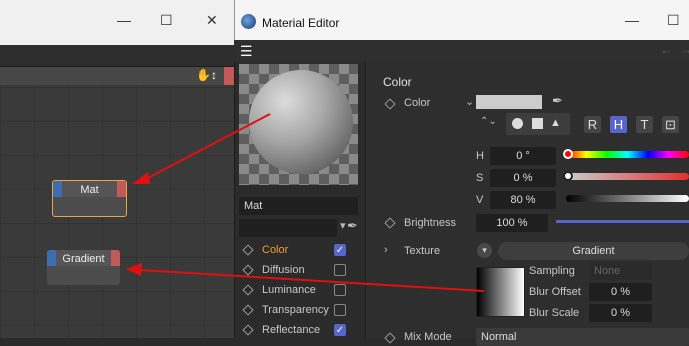  I want to click on arrowhead-mat-icon, so click(141, 178).